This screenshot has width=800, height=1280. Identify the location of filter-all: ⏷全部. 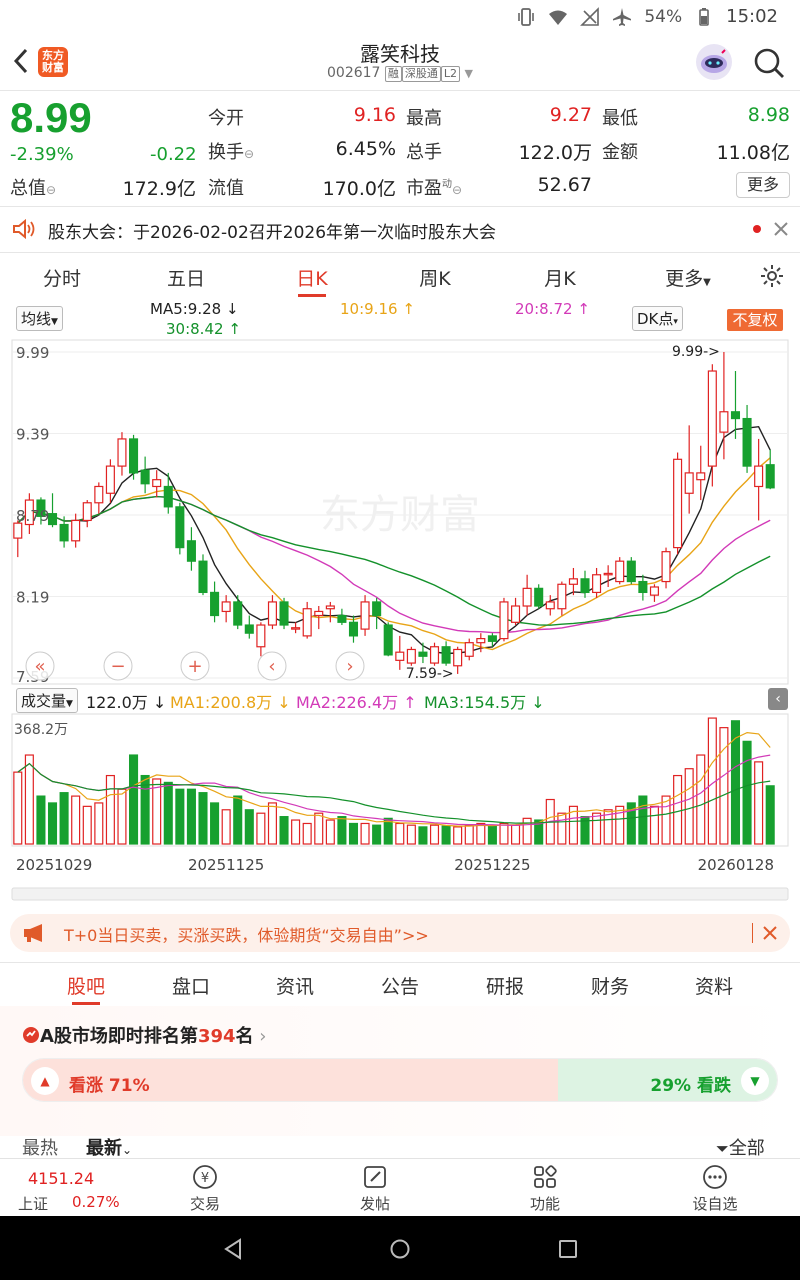
(740, 1147).